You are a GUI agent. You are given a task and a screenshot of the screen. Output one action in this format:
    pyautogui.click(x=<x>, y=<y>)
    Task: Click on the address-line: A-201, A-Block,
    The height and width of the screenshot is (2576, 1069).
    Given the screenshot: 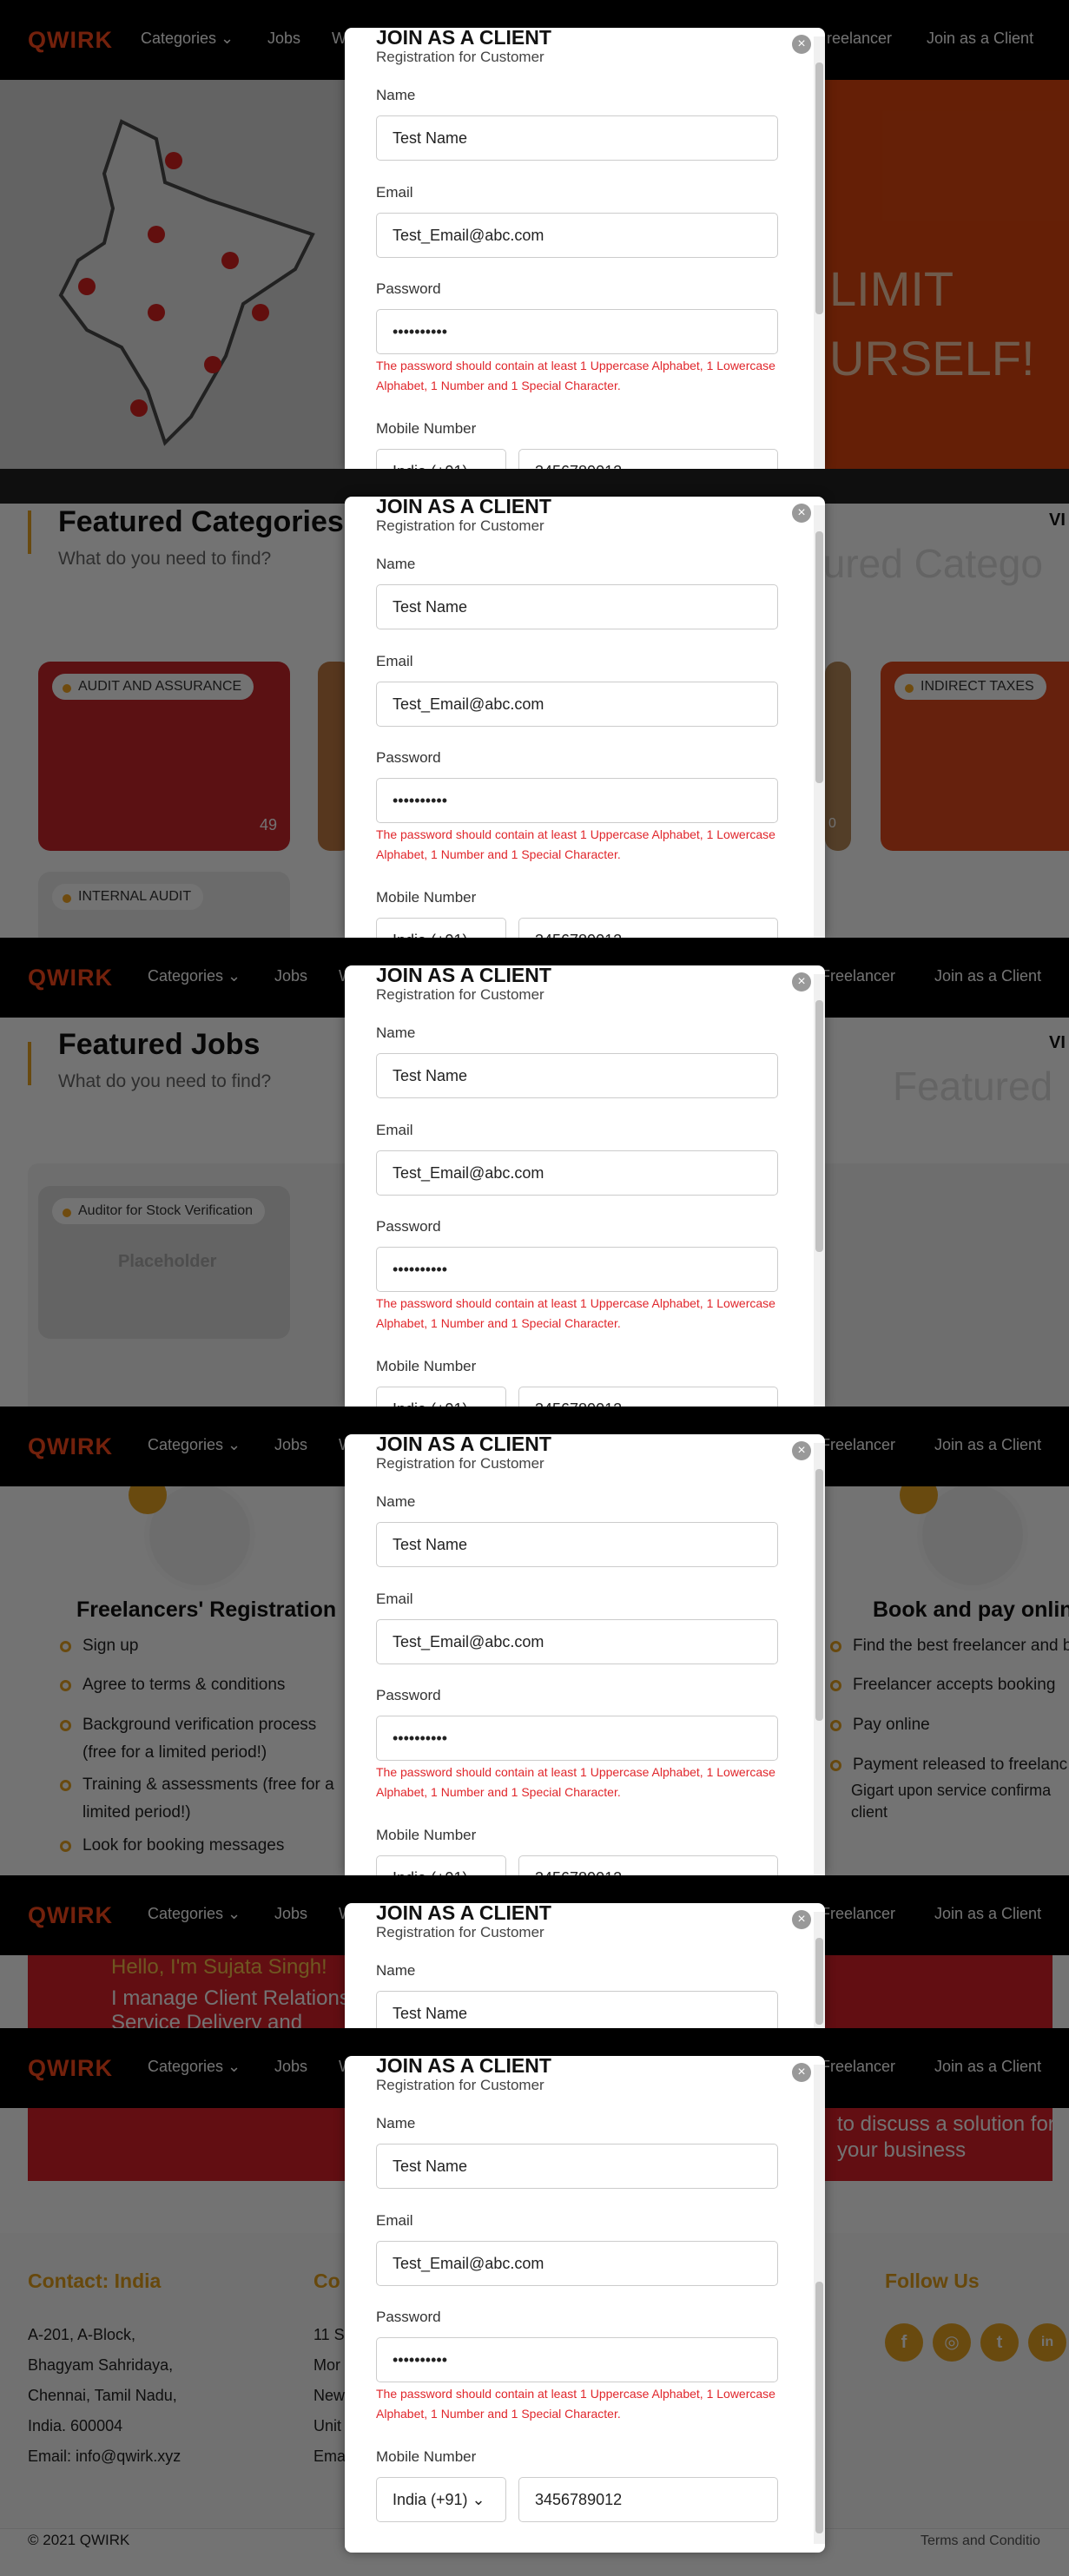 What is the action you would take?
    pyautogui.click(x=82, y=2334)
    